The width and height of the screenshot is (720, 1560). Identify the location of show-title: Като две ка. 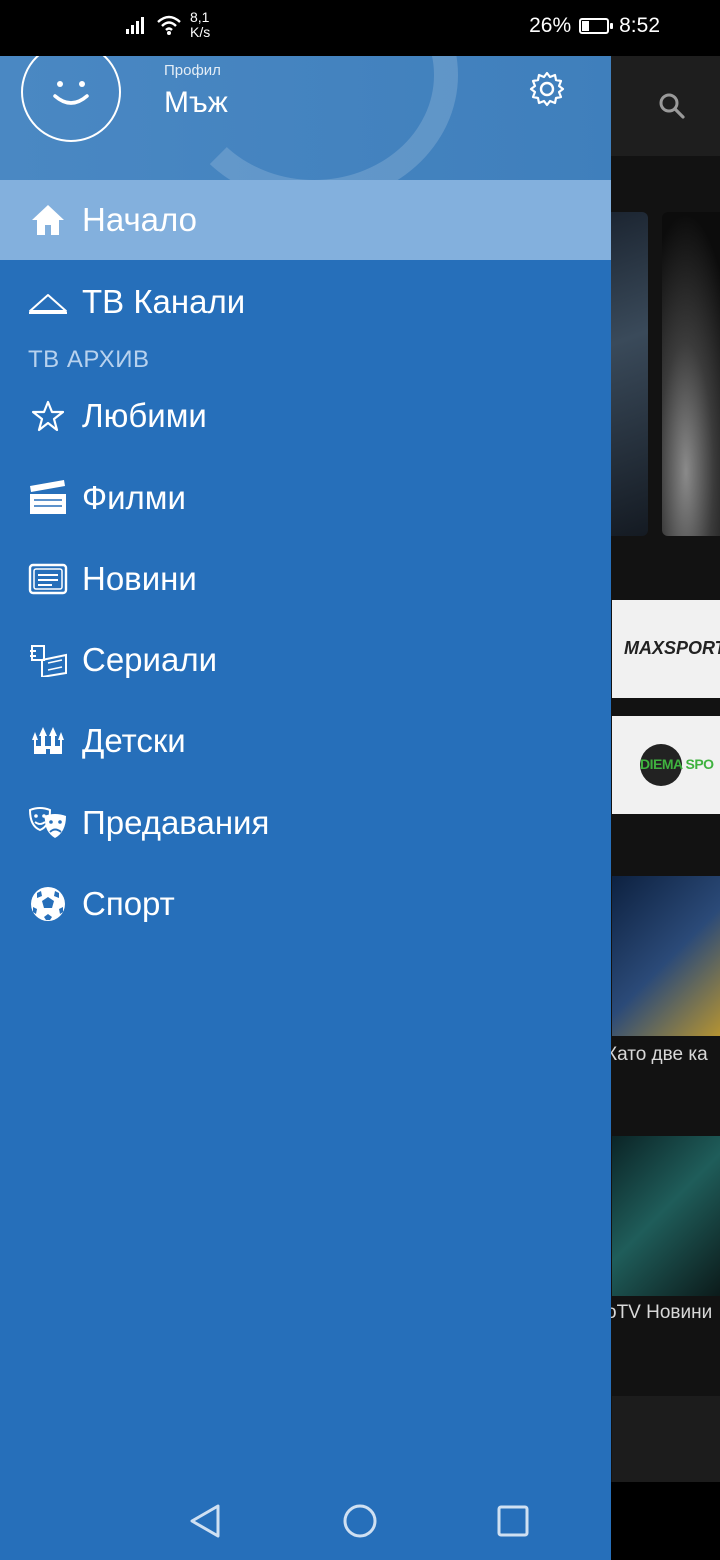
(657, 1054).